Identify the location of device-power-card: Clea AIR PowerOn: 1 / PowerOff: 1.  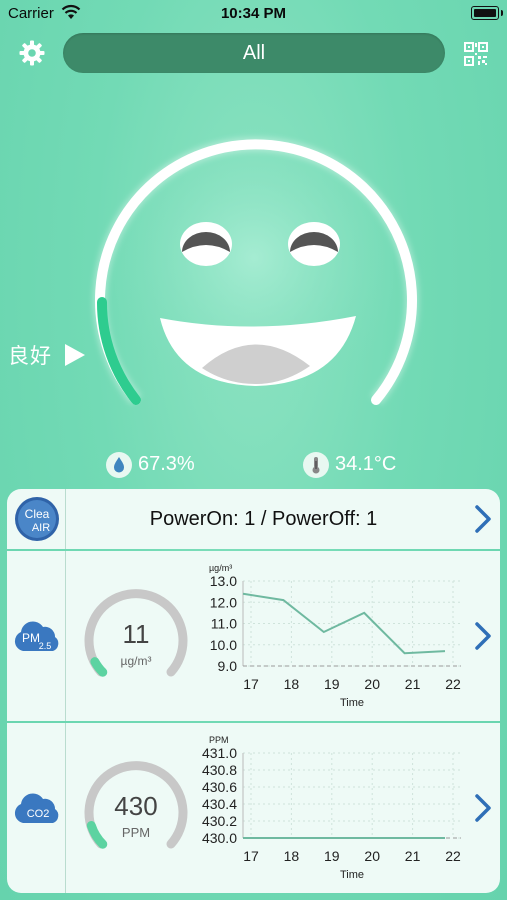
(253, 519).